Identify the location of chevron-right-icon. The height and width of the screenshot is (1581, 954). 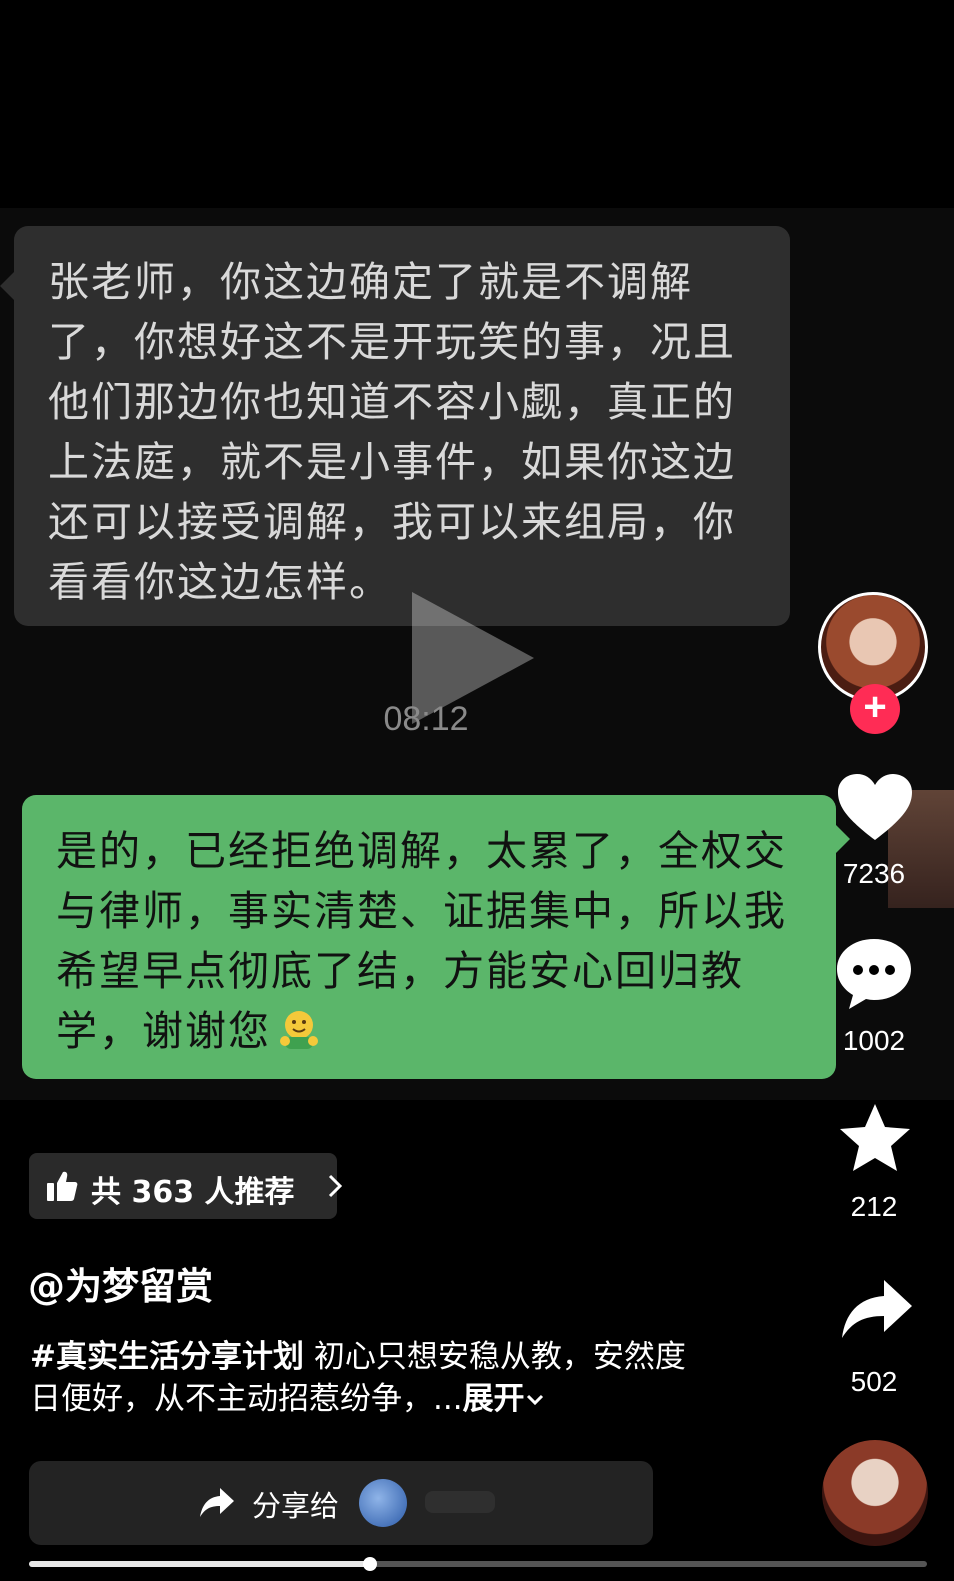
(335, 1186).